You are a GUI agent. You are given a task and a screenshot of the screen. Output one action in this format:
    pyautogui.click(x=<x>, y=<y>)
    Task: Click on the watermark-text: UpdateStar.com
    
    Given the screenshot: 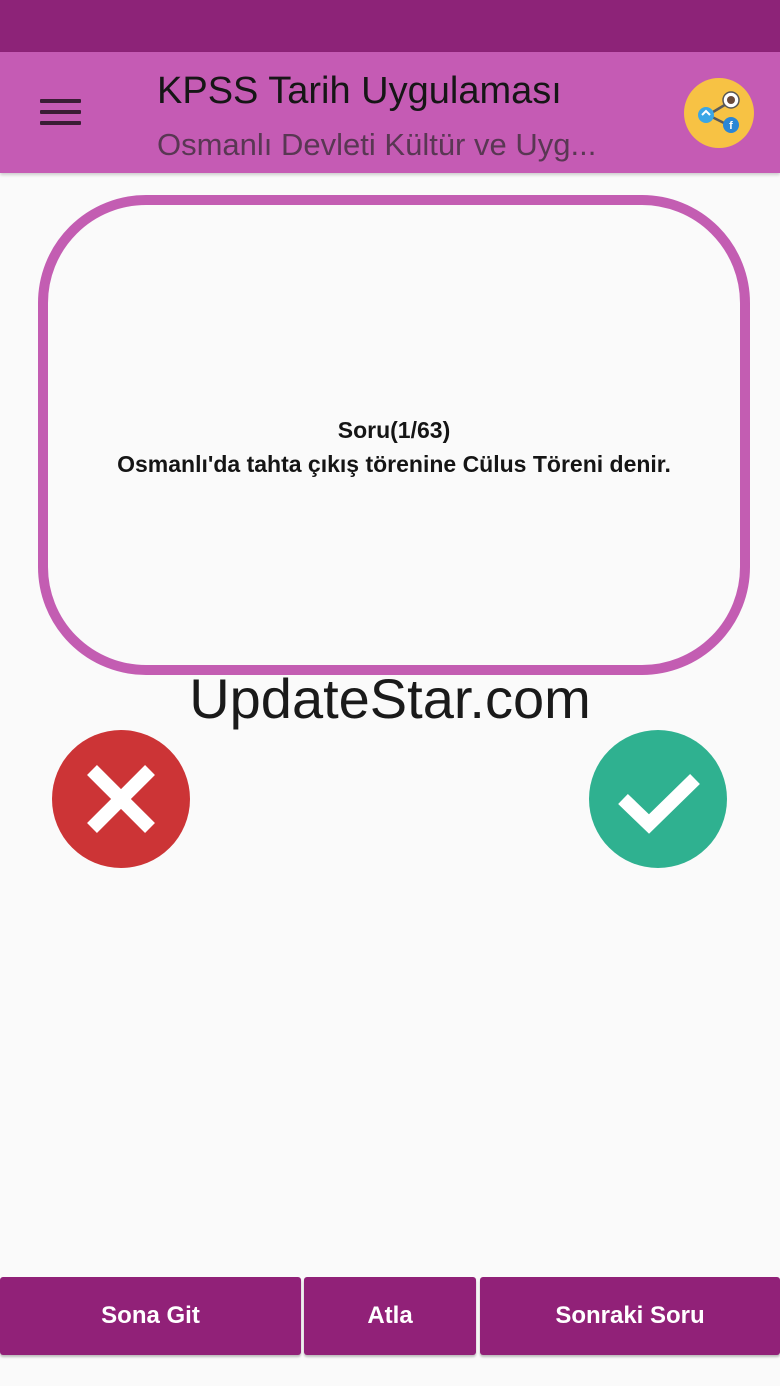 What is the action you would take?
    pyautogui.click(x=390, y=698)
    